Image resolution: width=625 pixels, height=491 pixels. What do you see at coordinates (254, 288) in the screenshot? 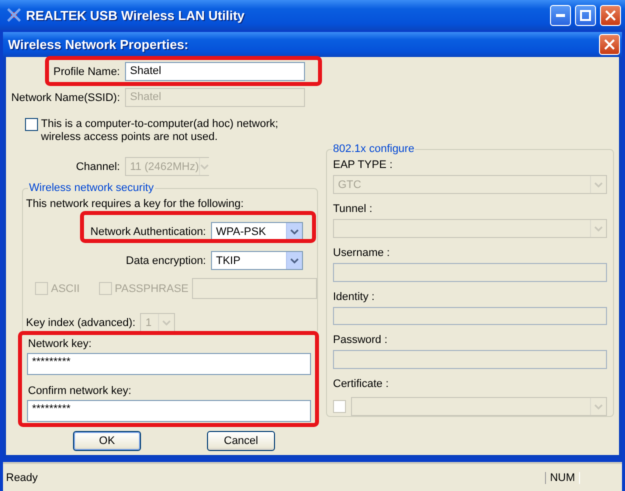
I see `passphrase-field` at bounding box center [254, 288].